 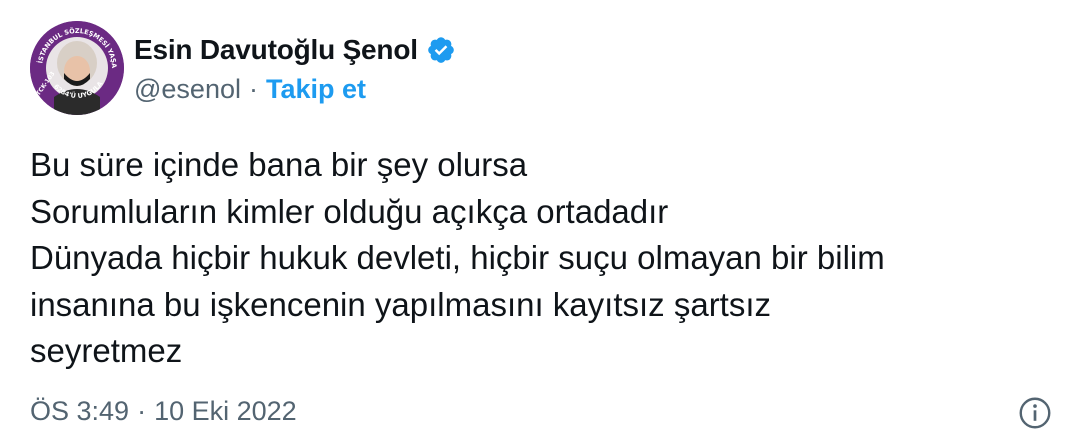 I want to click on author-info: Esin Davutoğlu Şenol @esenol · Takip et, so click(x=295, y=68).